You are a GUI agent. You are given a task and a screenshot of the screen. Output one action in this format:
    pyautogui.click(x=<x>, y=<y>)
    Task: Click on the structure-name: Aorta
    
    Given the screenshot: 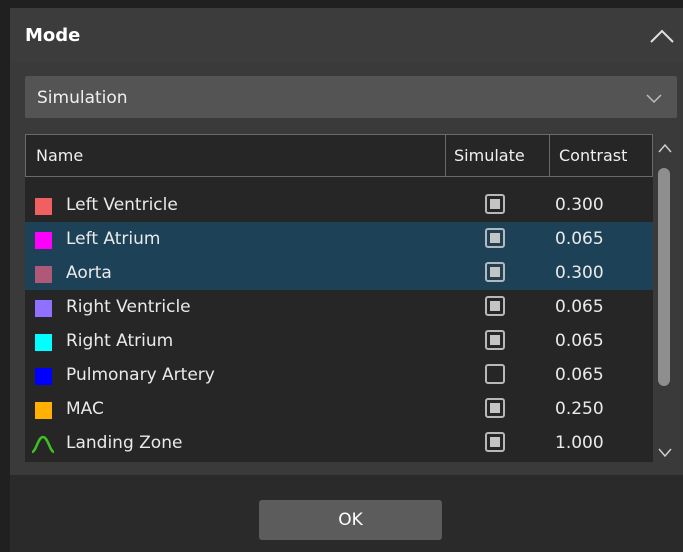 What is the action you would take?
    pyautogui.click(x=89, y=273)
    